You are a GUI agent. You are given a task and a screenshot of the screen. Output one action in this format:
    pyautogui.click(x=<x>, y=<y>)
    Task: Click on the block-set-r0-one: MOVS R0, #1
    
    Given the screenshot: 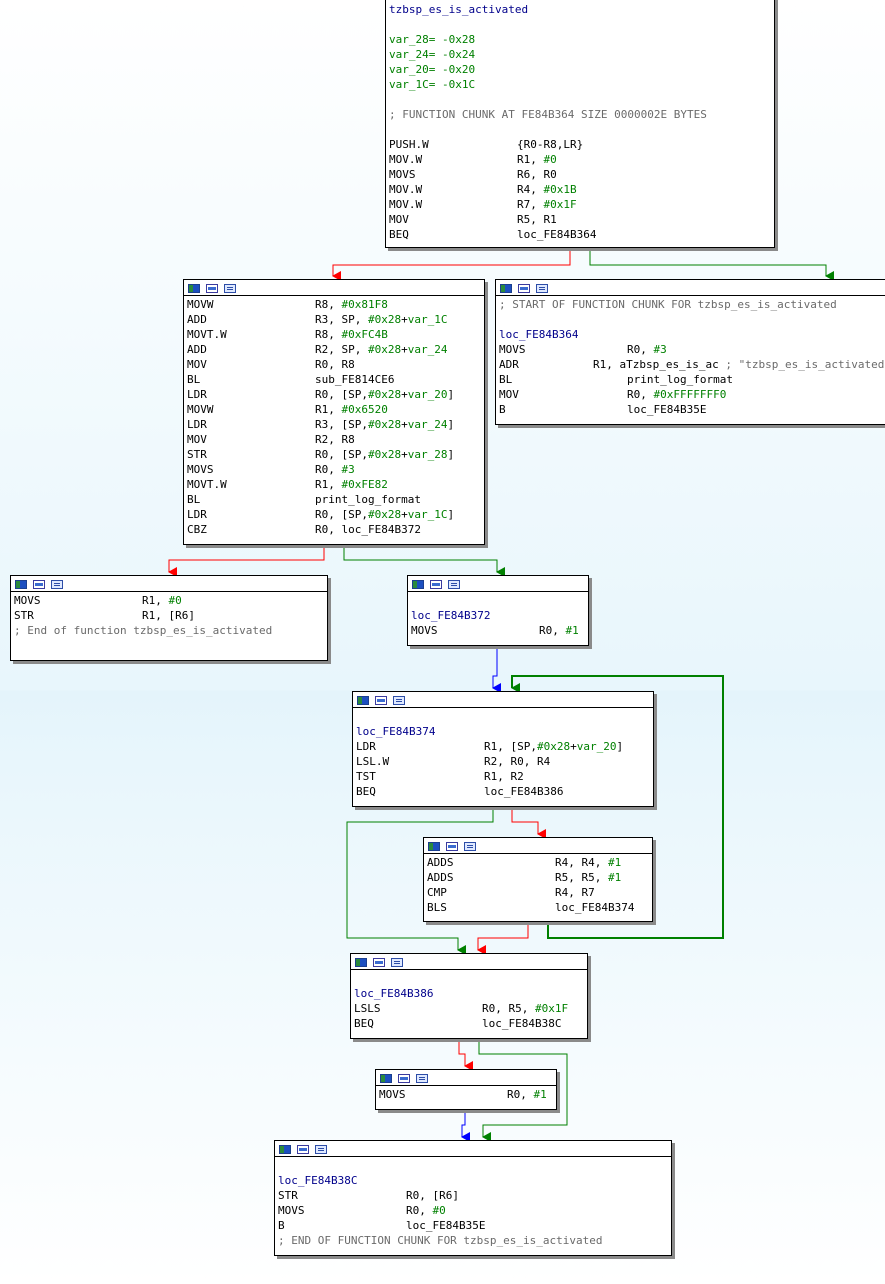 What is the action you would take?
    pyautogui.click(x=466, y=1089)
    